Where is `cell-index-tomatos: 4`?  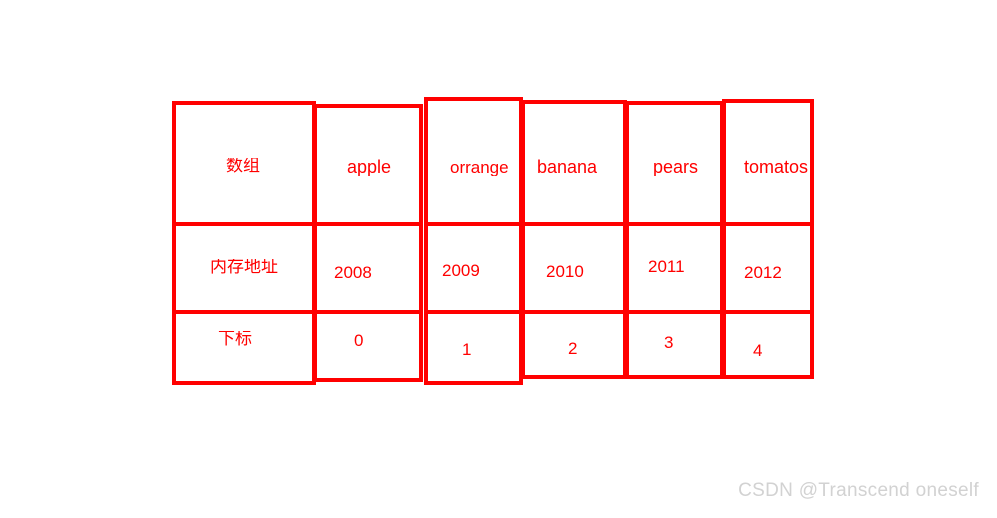 cell-index-tomatos: 4 is located at coordinates (758, 350).